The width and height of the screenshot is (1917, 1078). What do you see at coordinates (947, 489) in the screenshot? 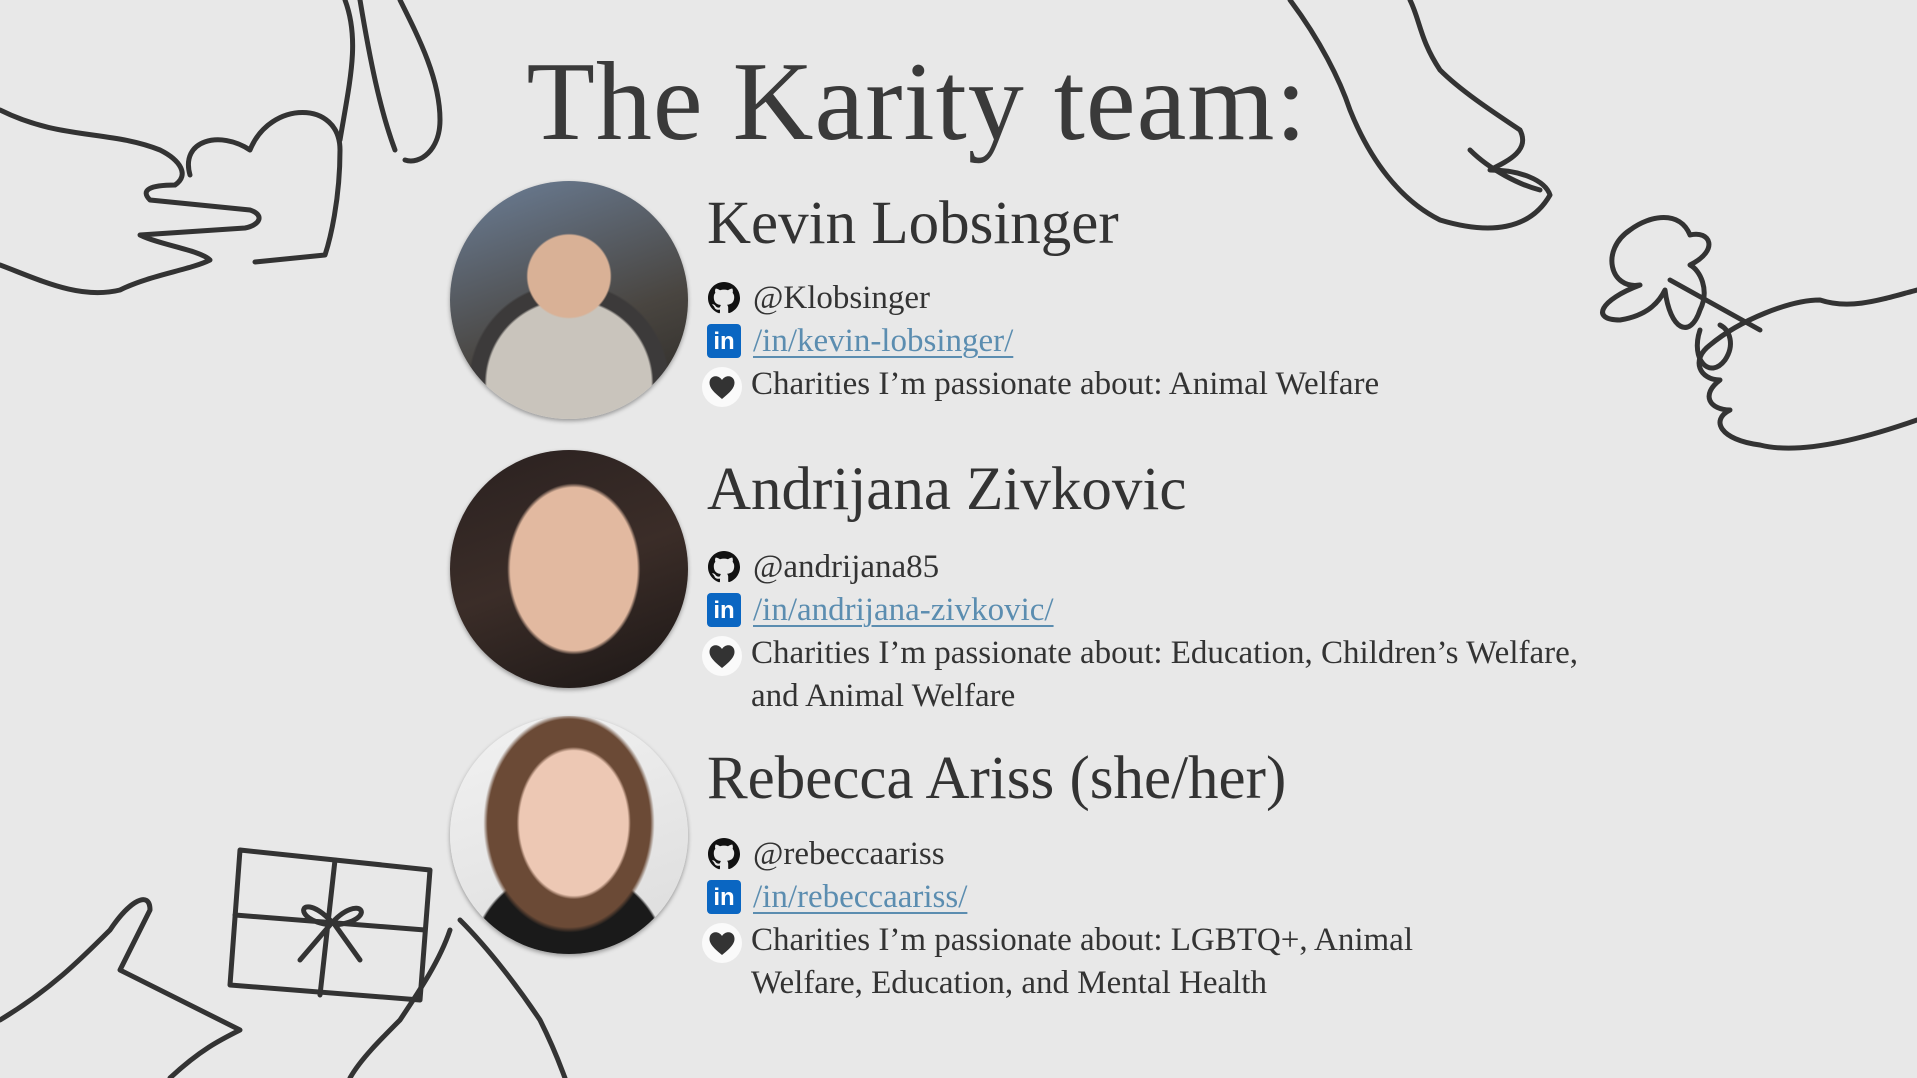
I see `member-name: Andrijana Zivkovic` at bounding box center [947, 489].